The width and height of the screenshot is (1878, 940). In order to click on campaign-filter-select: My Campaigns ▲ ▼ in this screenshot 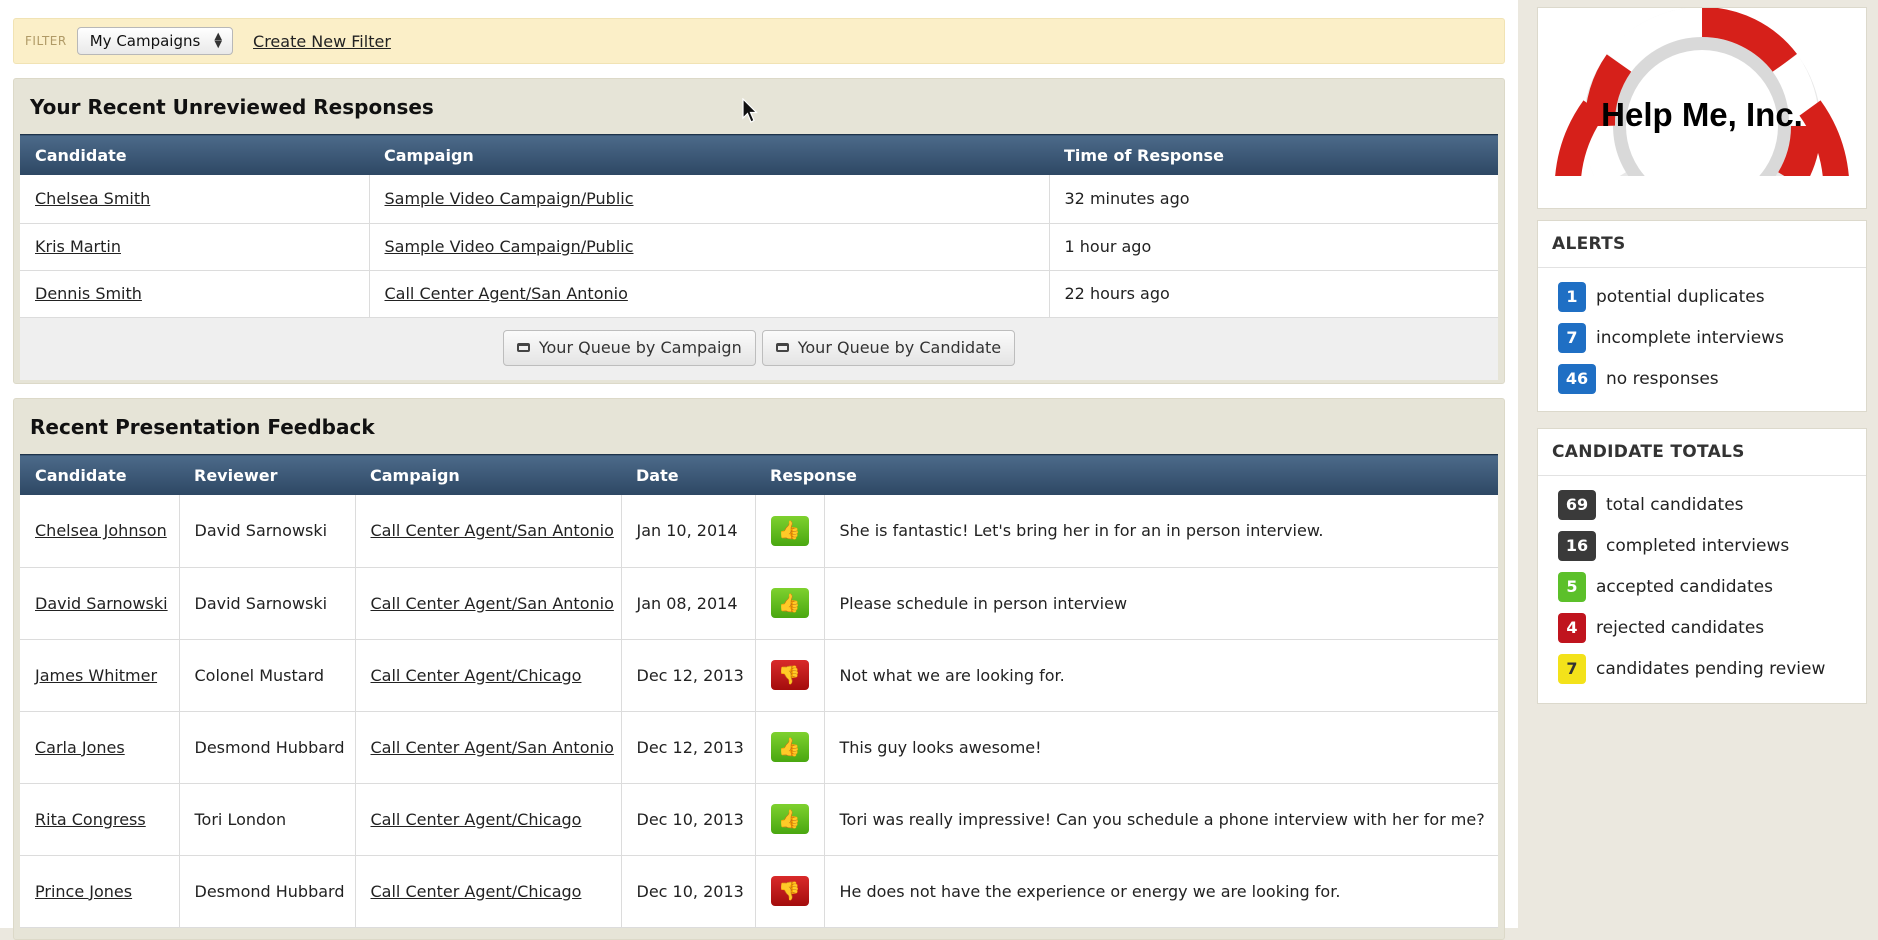, I will do `click(155, 41)`.